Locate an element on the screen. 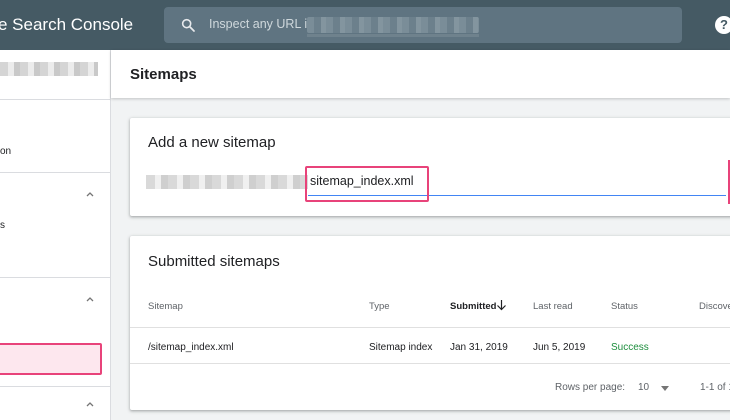  search-placeholder: Inspect any URL in is located at coordinates (262, 24).